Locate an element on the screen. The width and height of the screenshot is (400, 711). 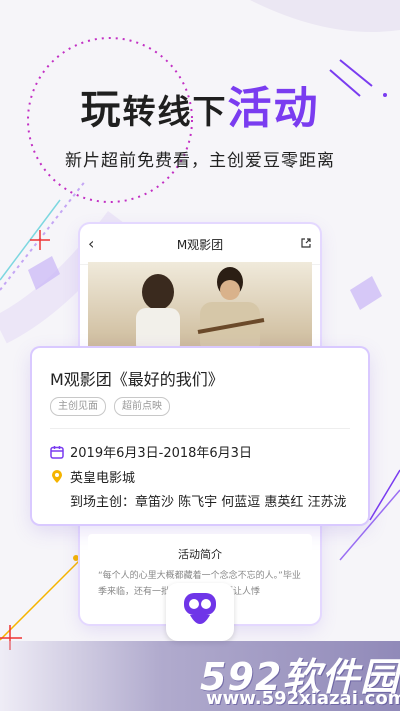
headline-accent: 活动 is located at coordinates (273, 108).